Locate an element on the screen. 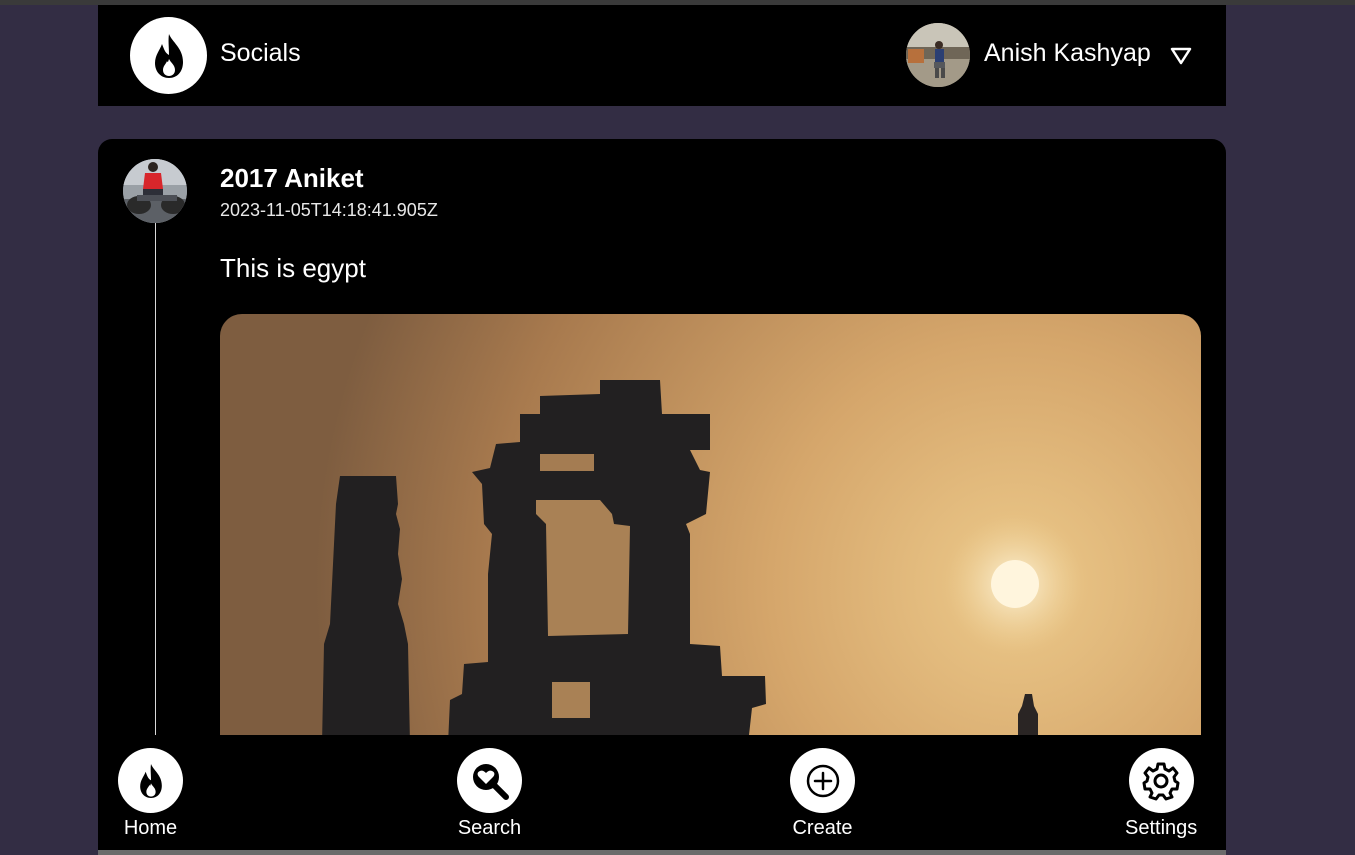  author-name: 2017 Aniket is located at coordinates (292, 178).